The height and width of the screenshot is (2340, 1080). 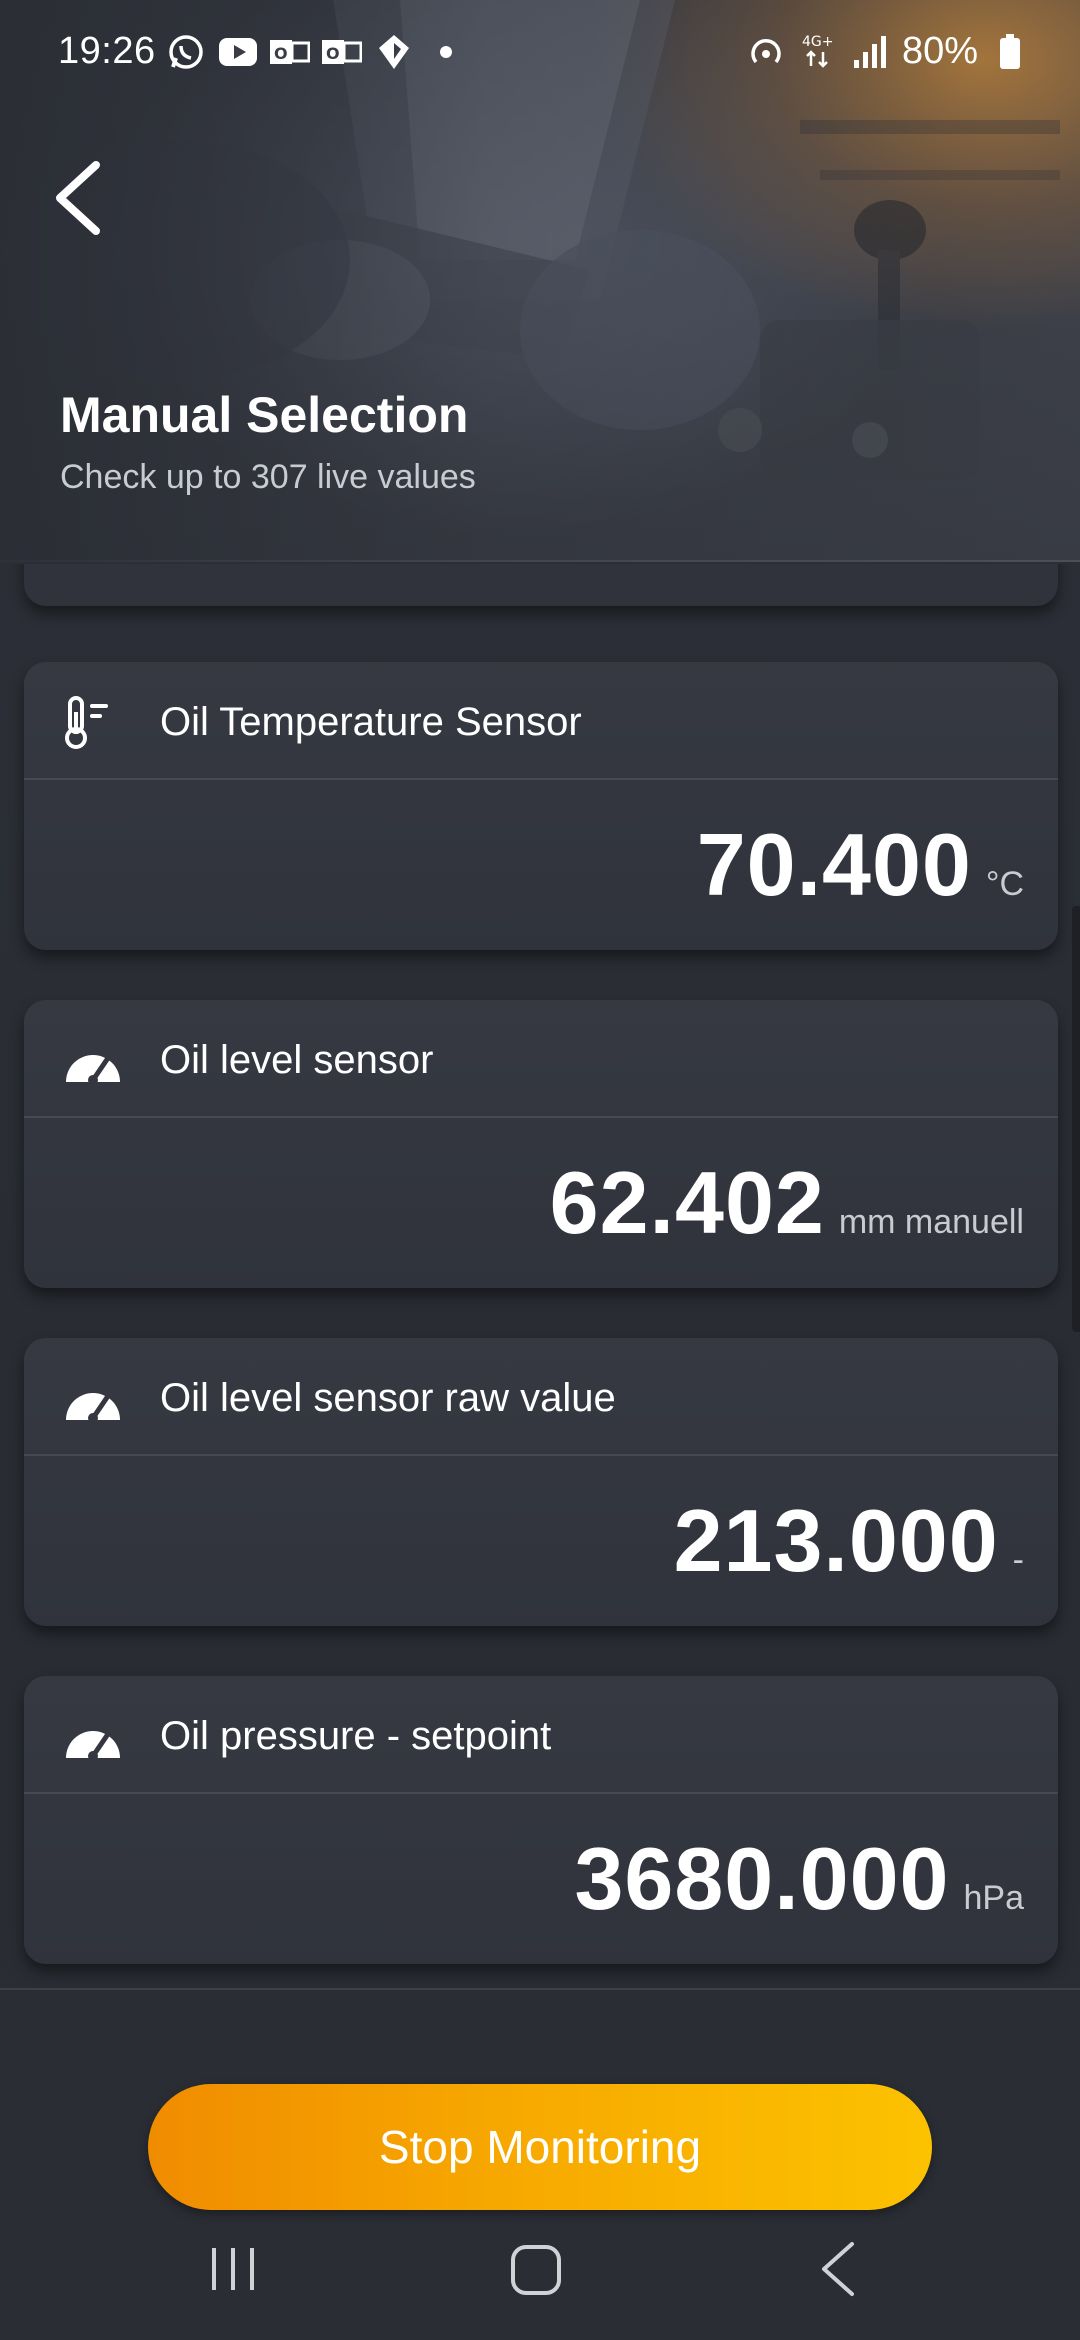 I want to click on chevron-left-icon, so click(x=78, y=198).